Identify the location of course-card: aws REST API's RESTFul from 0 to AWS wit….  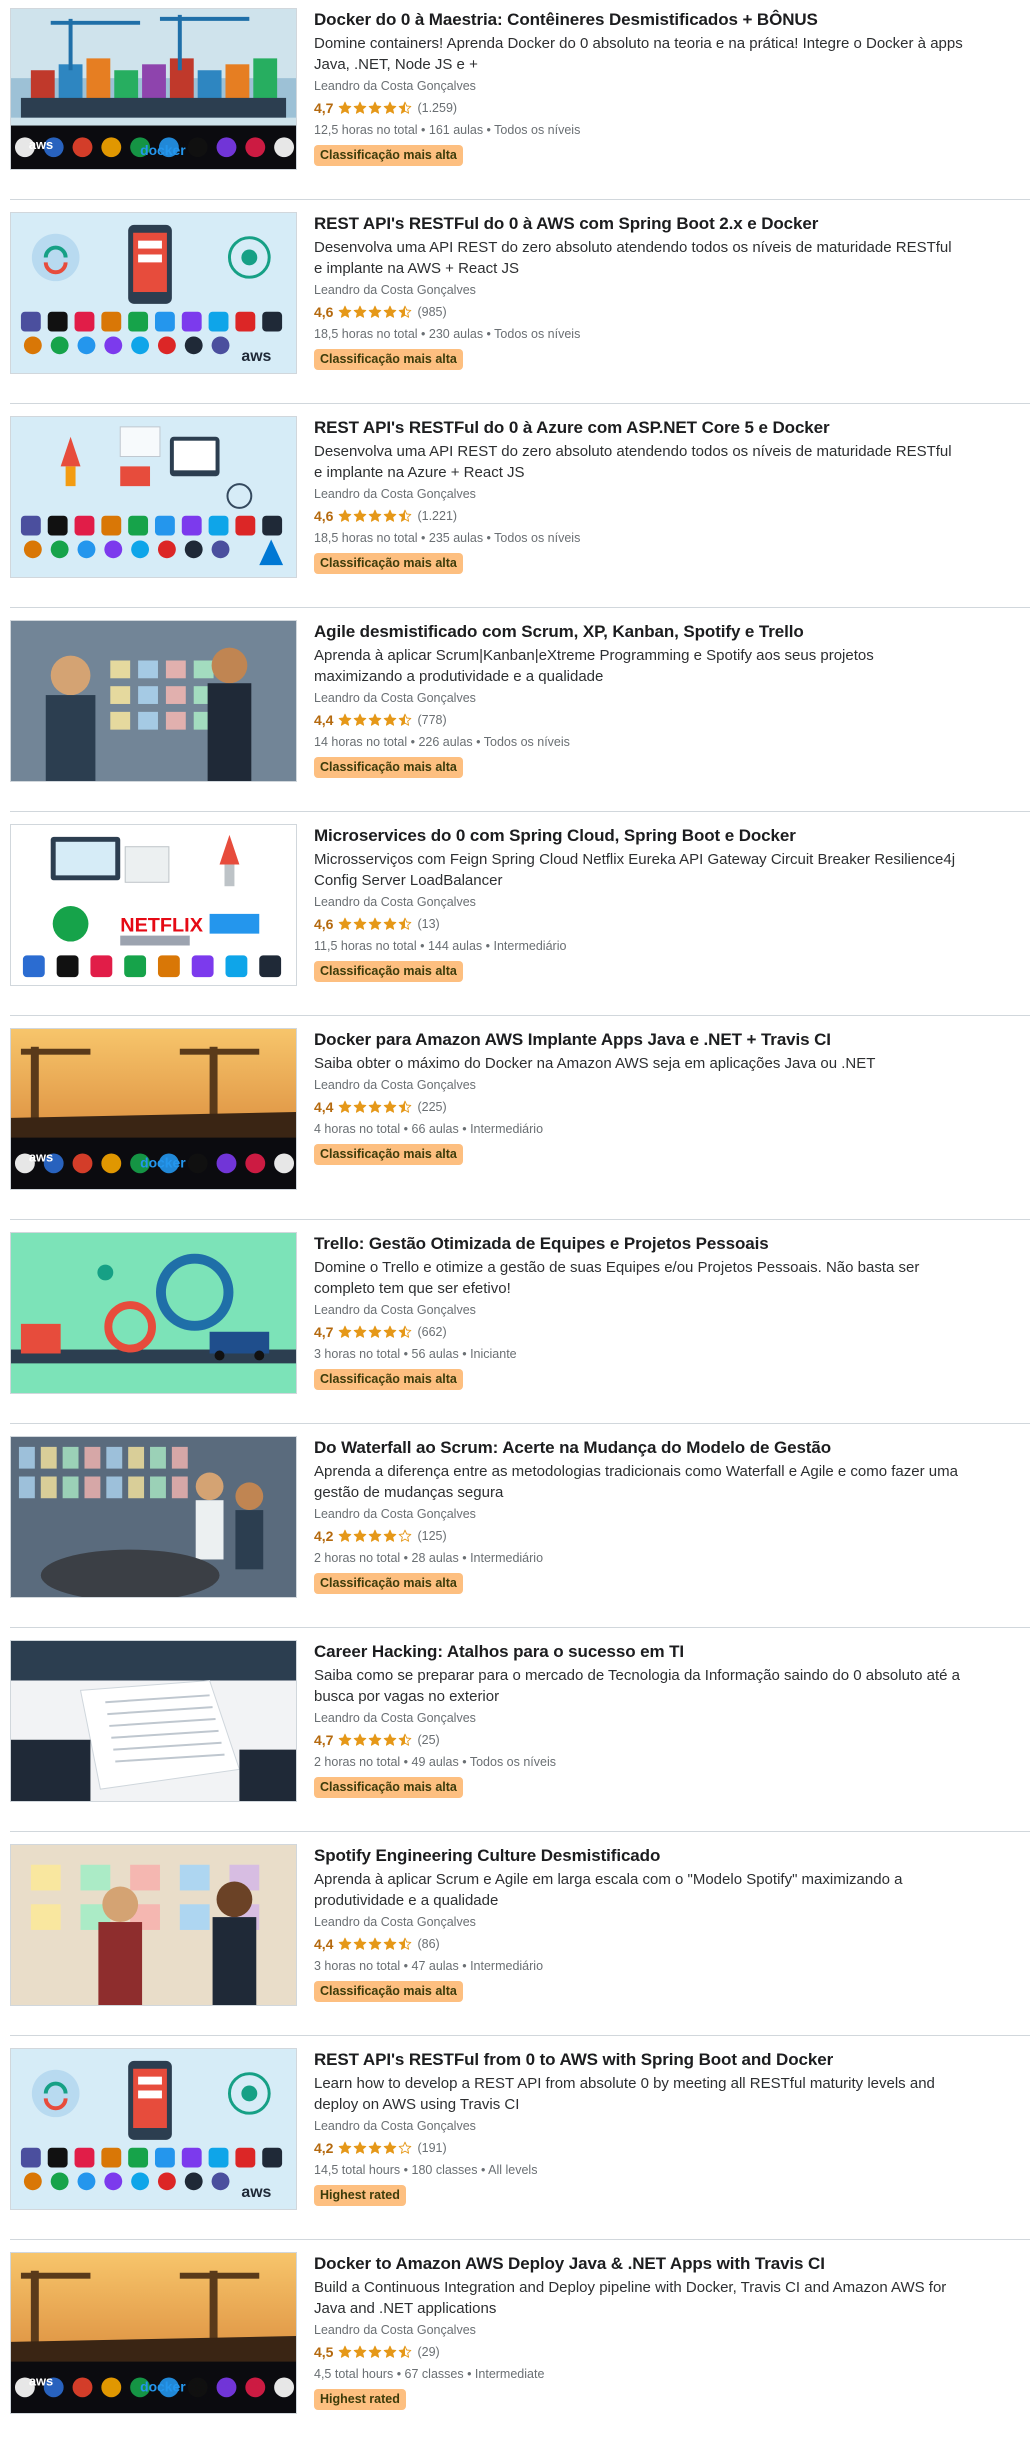
(520, 2140).